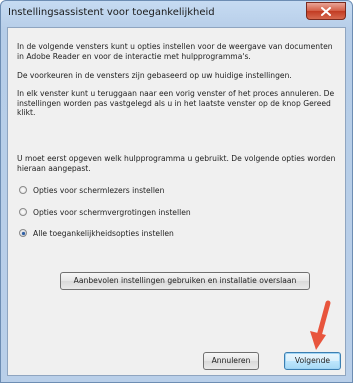  I want to click on next-button: Volgende, so click(312, 361).